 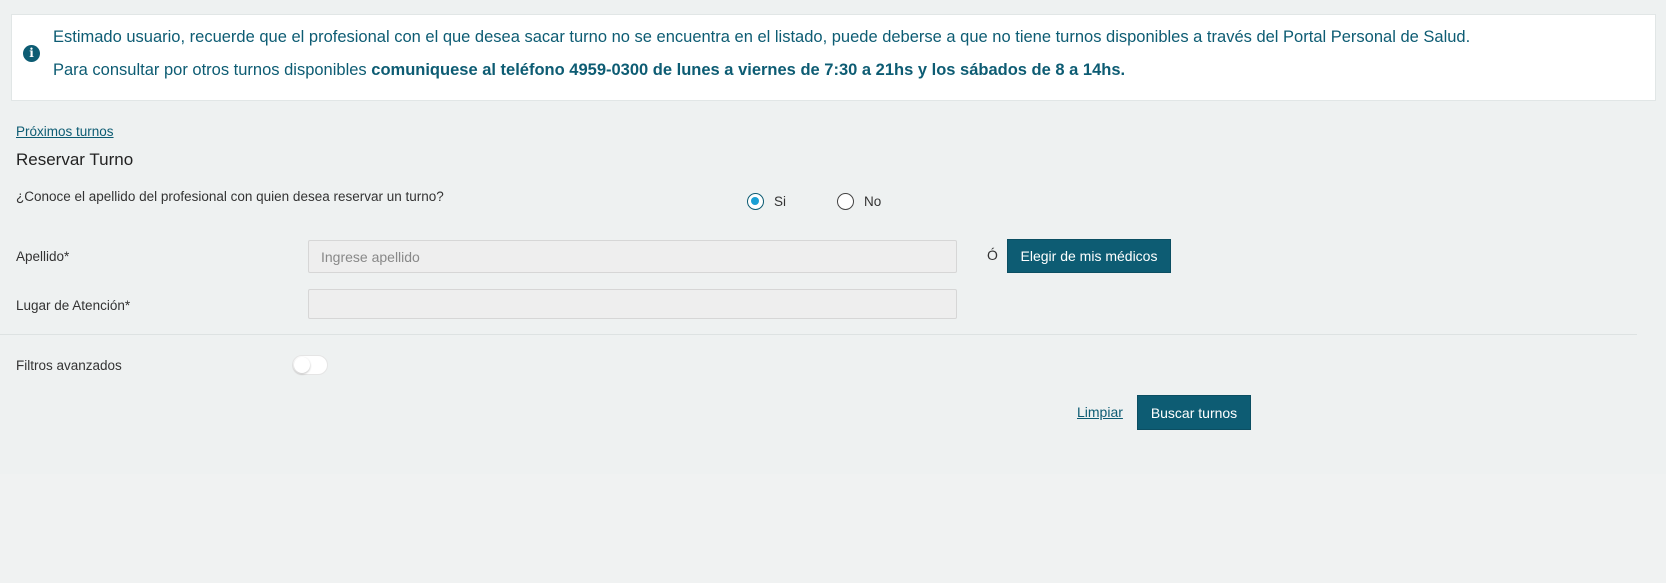 What do you see at coordinates (1089, 256) in the screenshot?
I see `choose-my-doctors-button: Elegir de mis médicos` at bounding box center [1089, 256].